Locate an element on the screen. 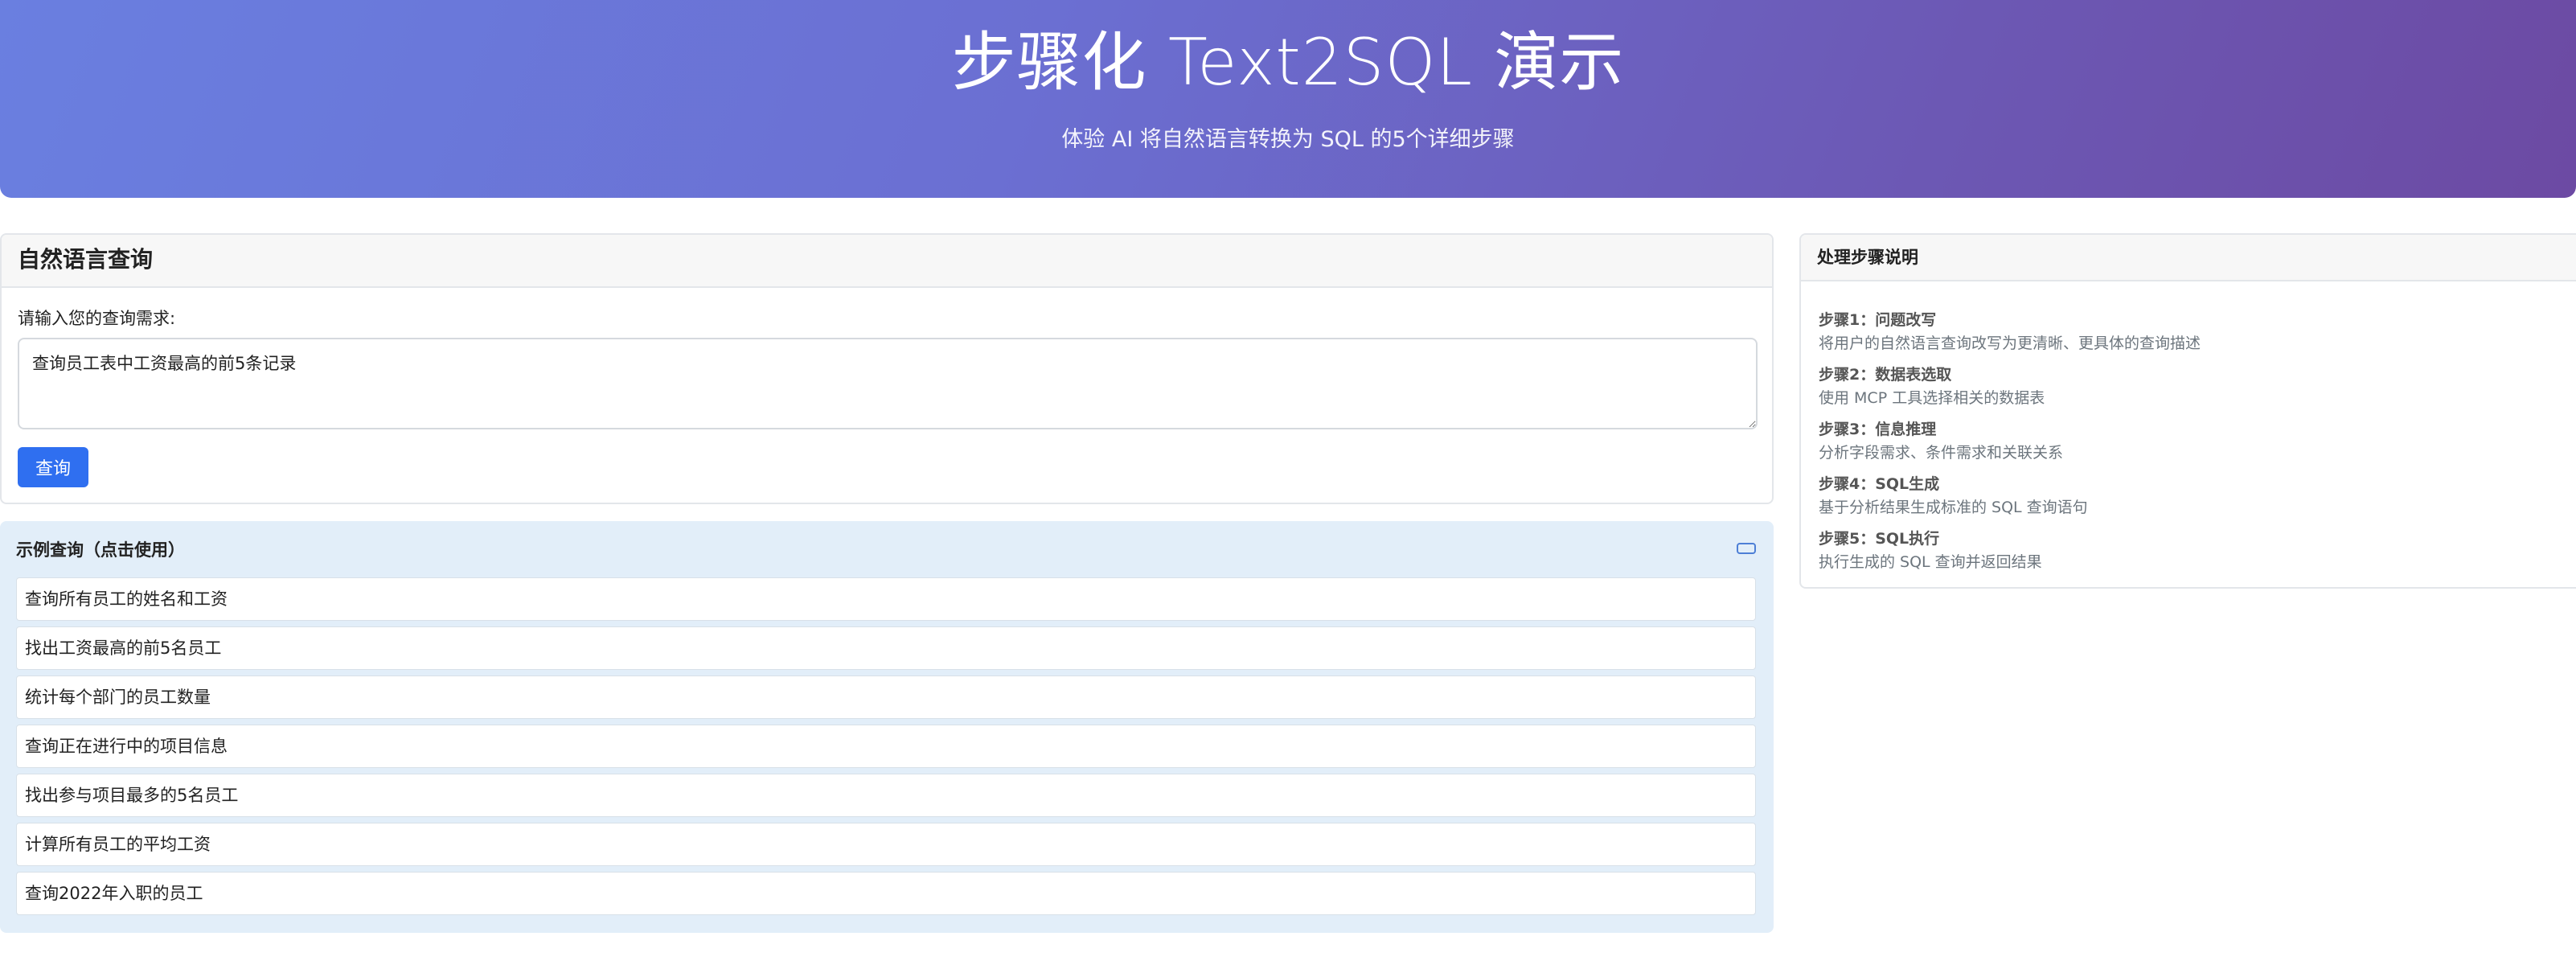  step-item: 步骤3：信息推理 分析字段需求、条件需求和关联关系 is located at coordinates (2180, 445).